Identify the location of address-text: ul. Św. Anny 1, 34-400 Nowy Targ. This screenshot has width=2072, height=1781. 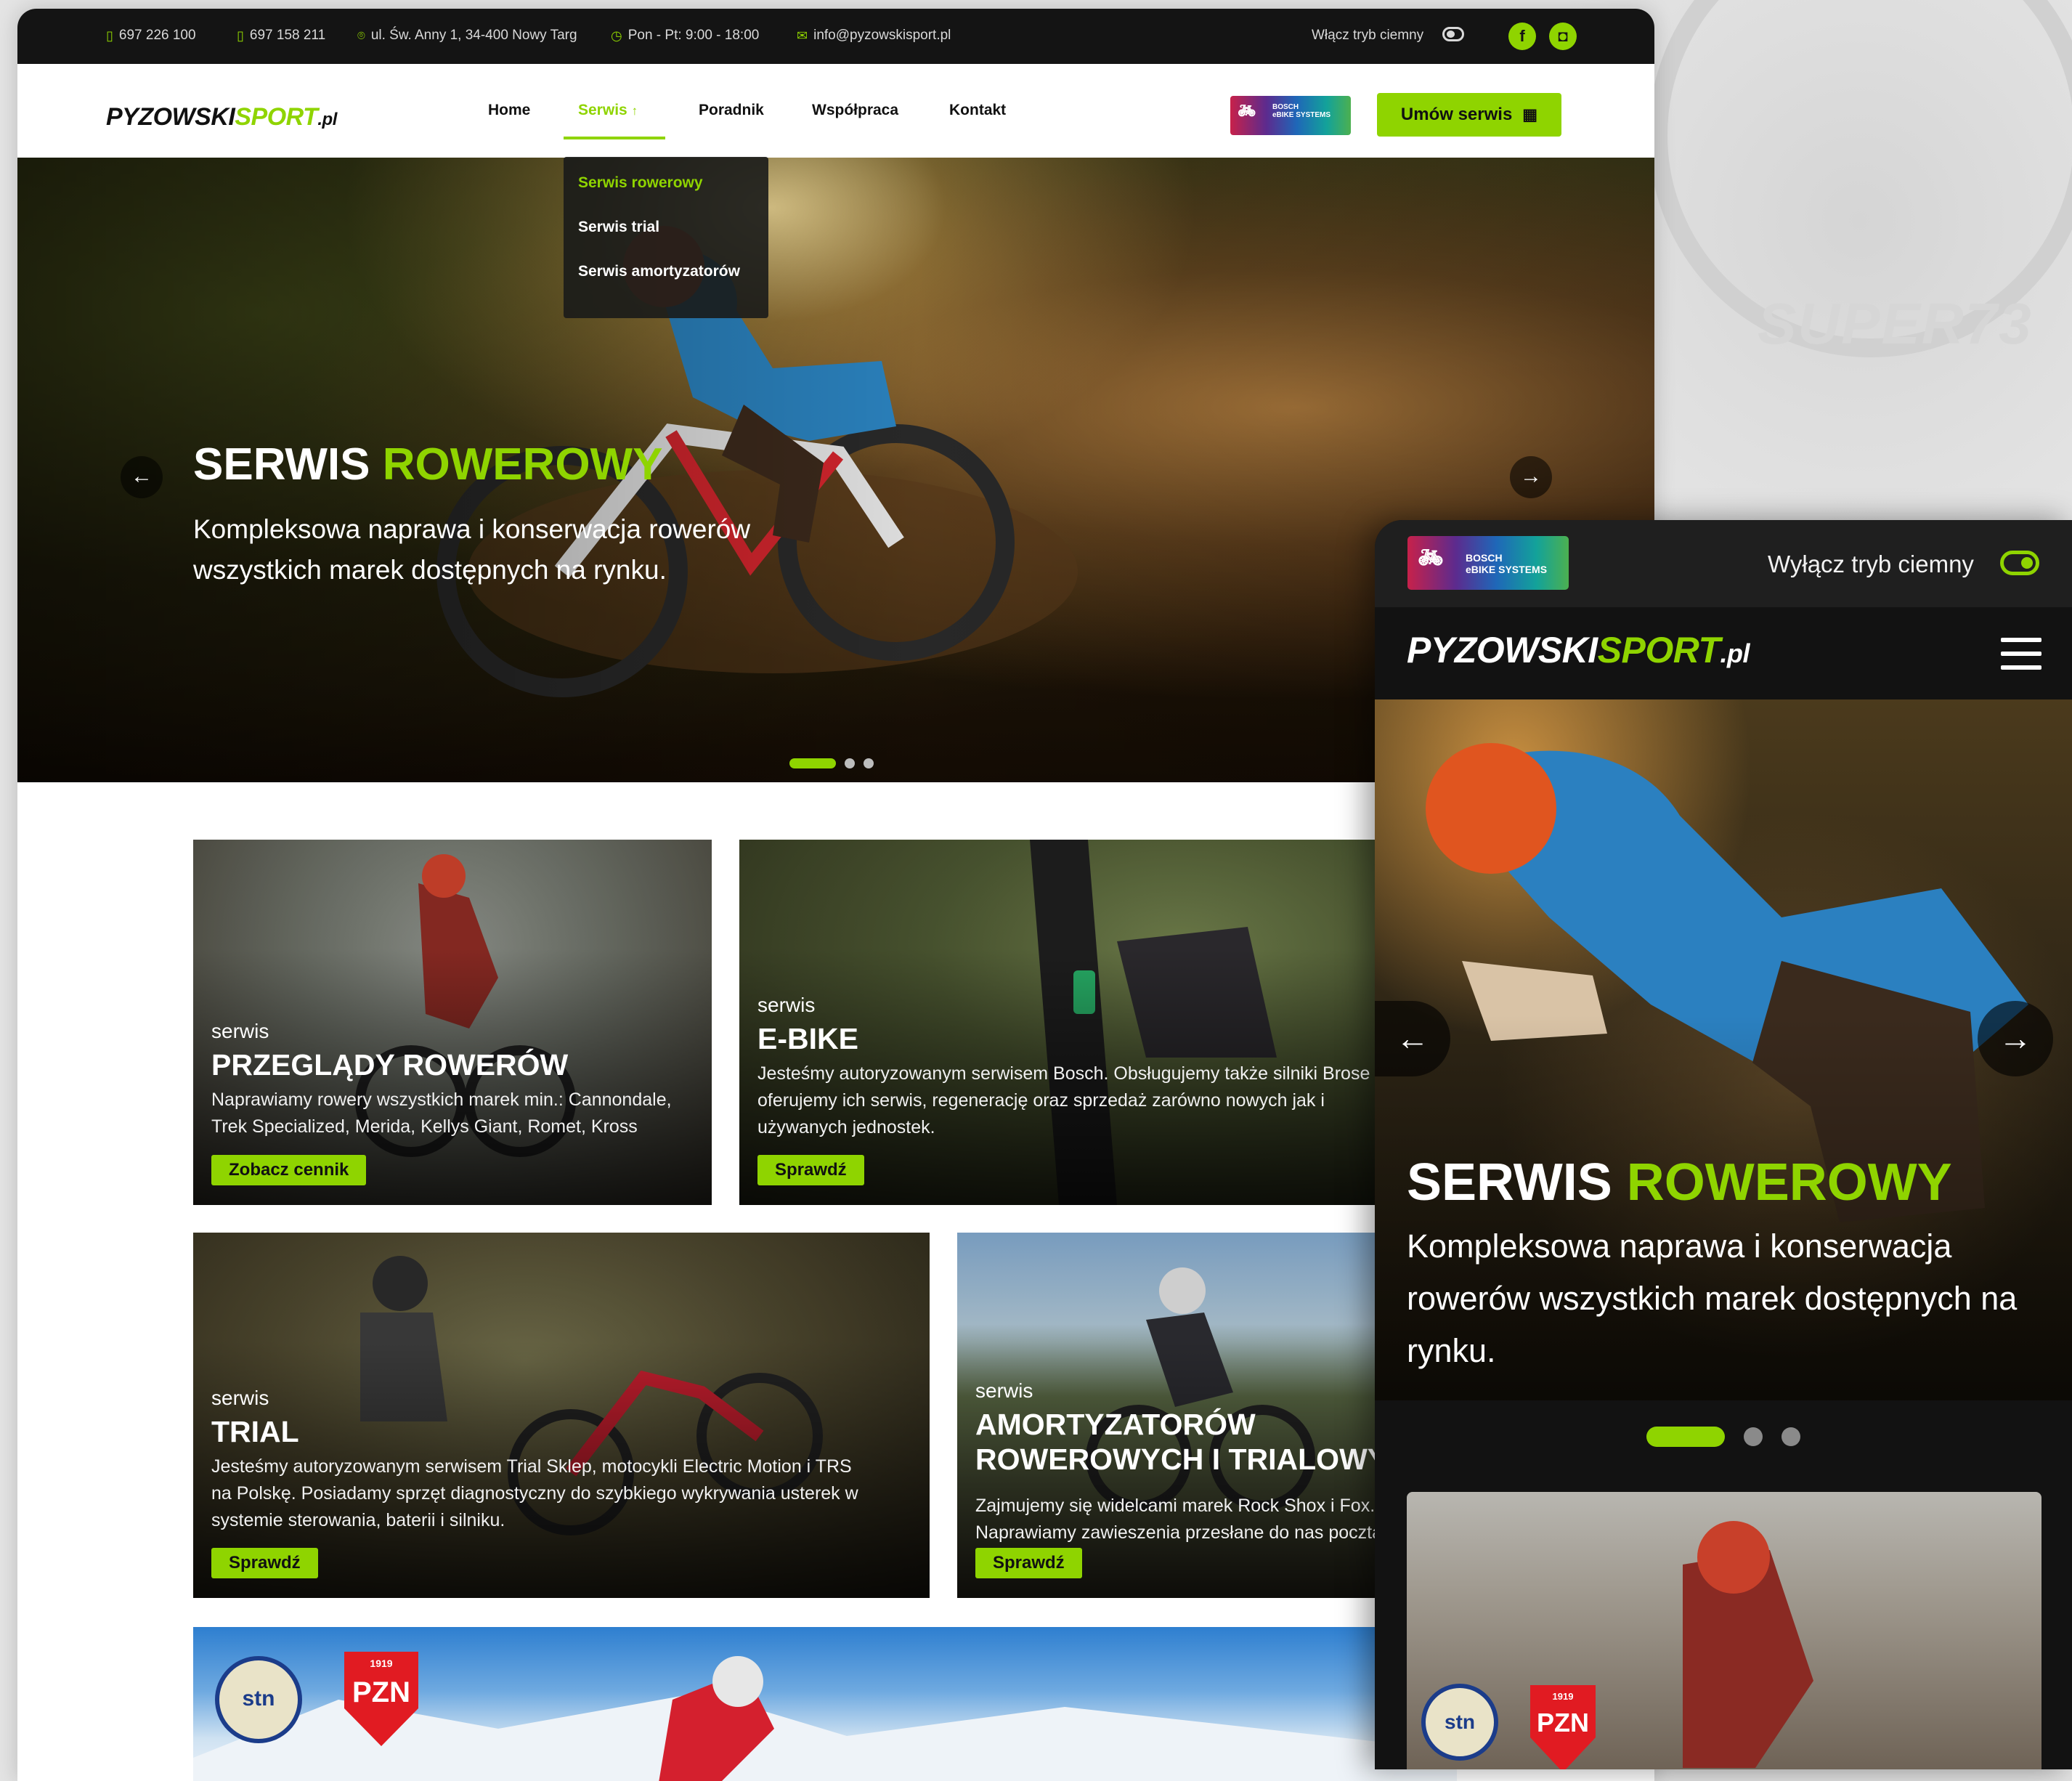
(473, 35).